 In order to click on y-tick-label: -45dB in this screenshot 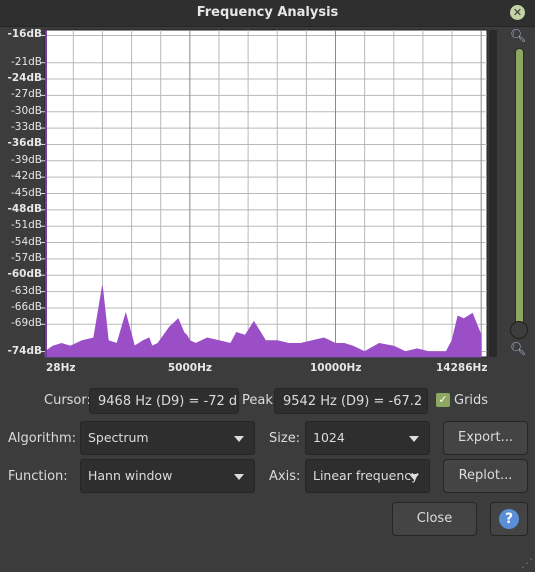, I will do `click(26, 192)`.